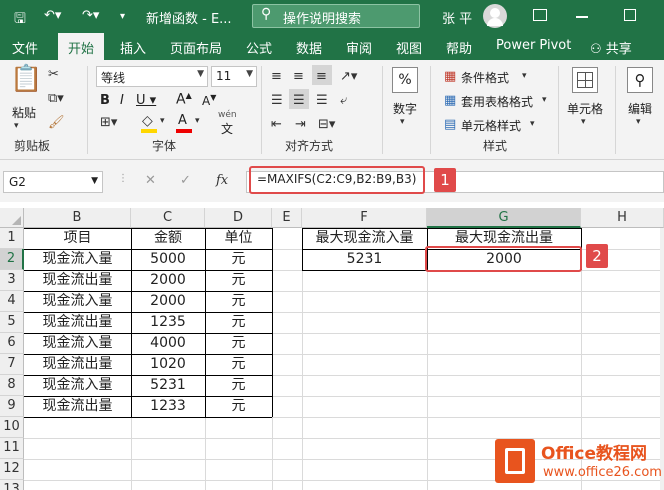  I want to click on bold-button: B, so click(105, 100).